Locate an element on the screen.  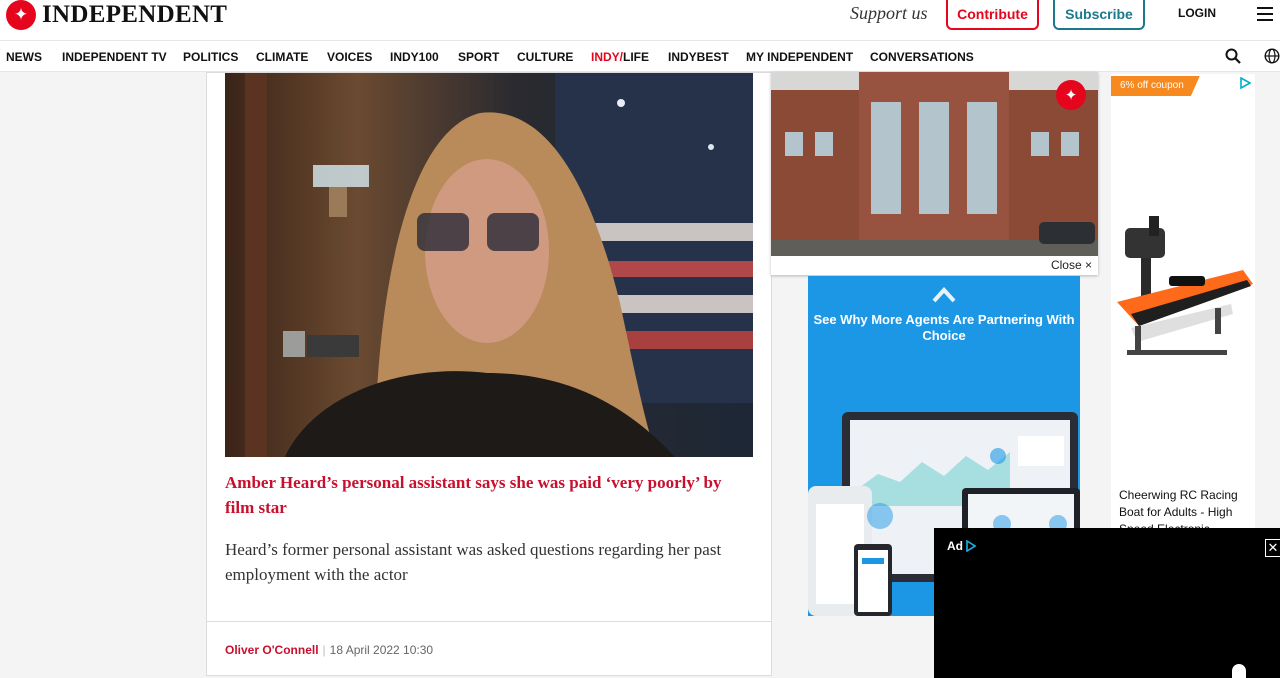
nav-indybest: INDYBEST is located at coordinates (698, 57).